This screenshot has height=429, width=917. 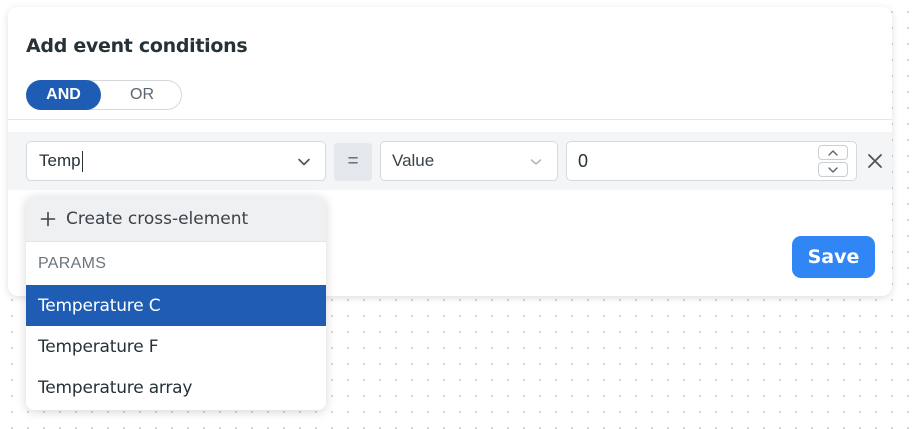 I want to click on close-icon, so click(x=875, y=161).